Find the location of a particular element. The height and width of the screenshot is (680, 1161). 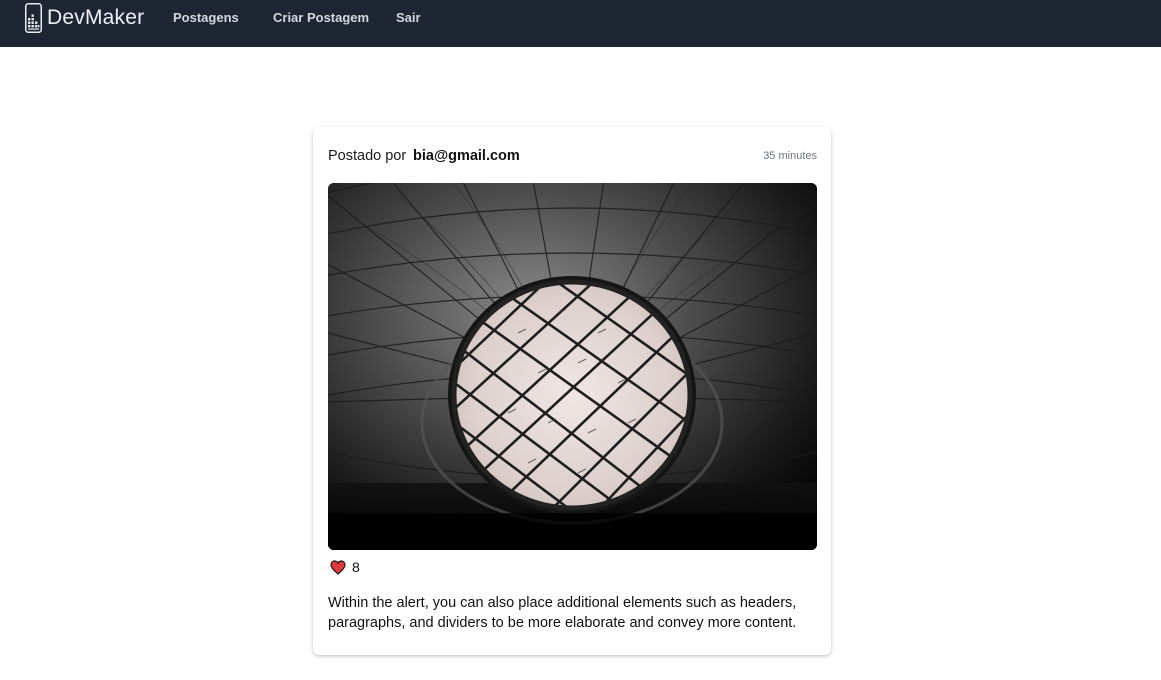

heart-icon is located at coordinates (338, 567).